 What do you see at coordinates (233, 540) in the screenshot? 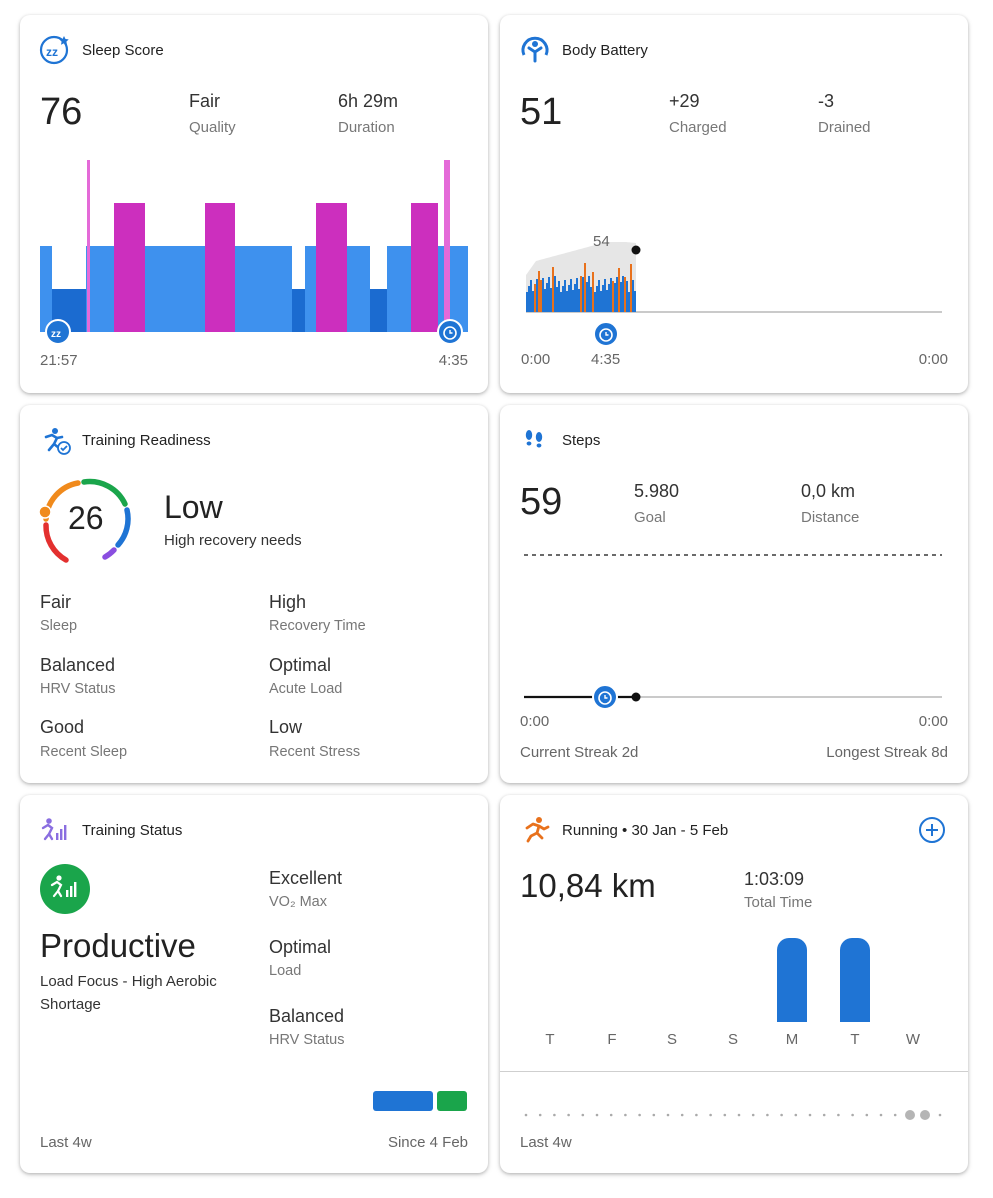
I see `readiness-subtitle: High recovery needs` at bounding box center [233, 540].